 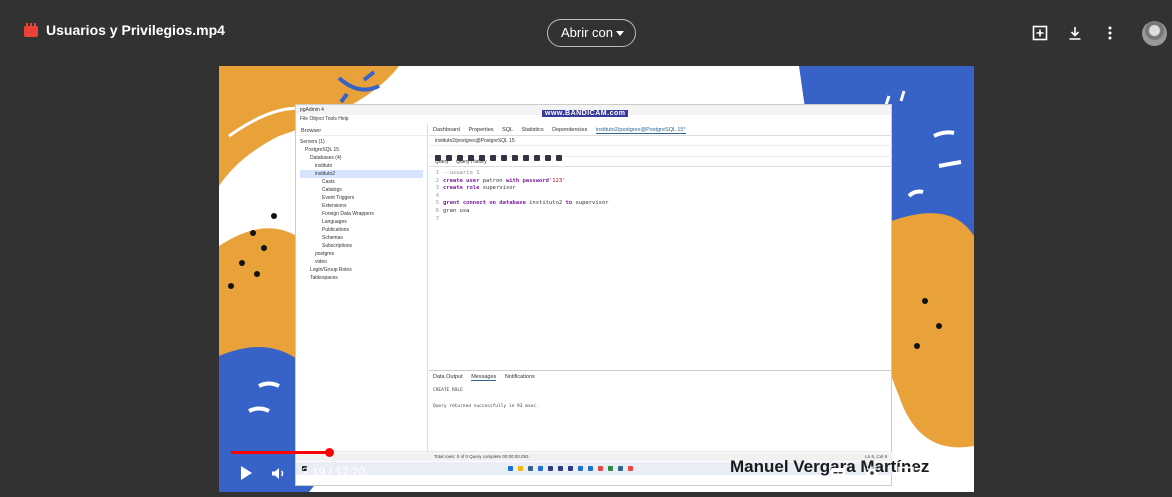 What do you see at coordinates (312, 142) in the screenshot?
I see `tree-item: Servers (1)` at bounding box center [312, 142].